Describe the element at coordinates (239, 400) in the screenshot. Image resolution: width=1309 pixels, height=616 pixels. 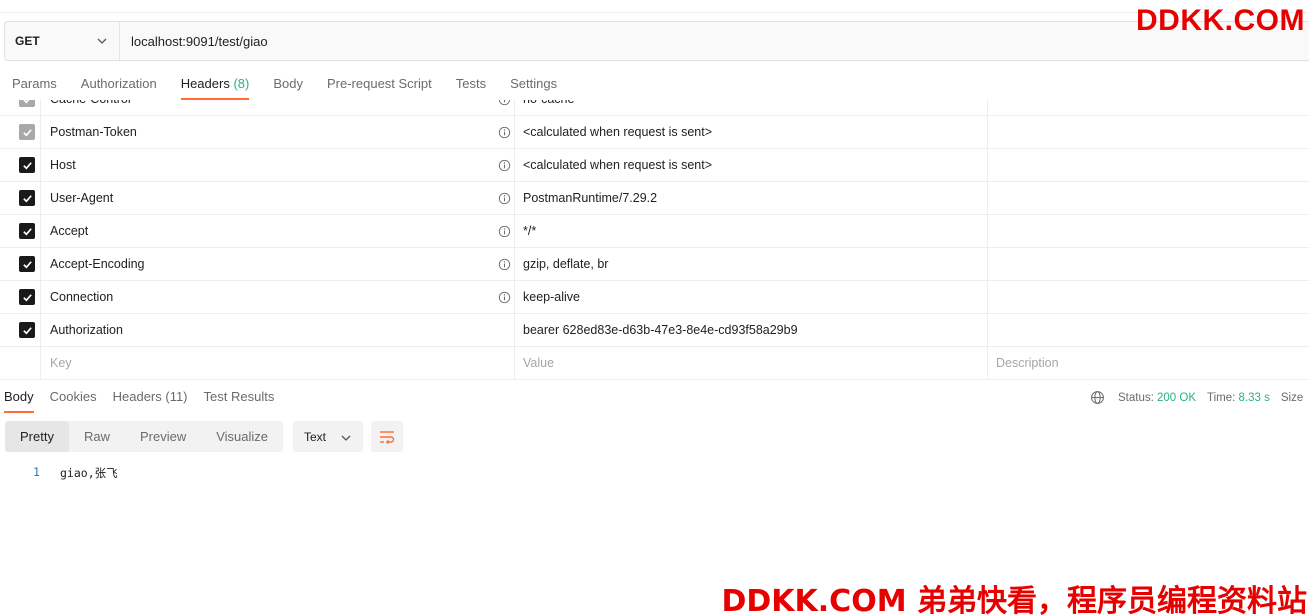
I see `response-tab-test-results: Test Results` at that location.